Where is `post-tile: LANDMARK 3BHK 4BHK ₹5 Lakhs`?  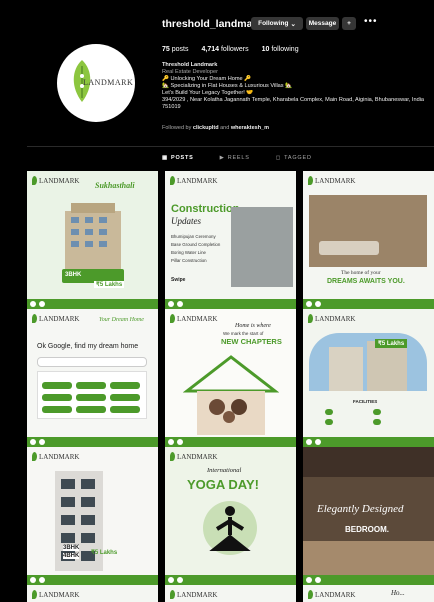
post-tile: LANDMARK 3BHK 4BHK ₹5 Lakhs is located at coordinates (92, 516).